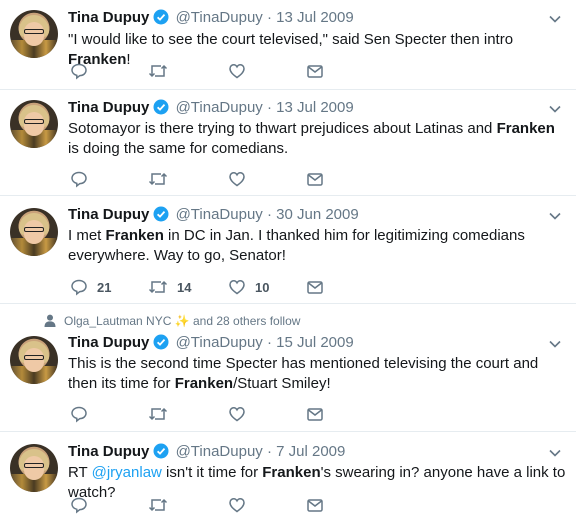  What do you see at coordinates (104, 287) in the screenshot?
I see `reply-count: 21` at bounding box center [104, 287].